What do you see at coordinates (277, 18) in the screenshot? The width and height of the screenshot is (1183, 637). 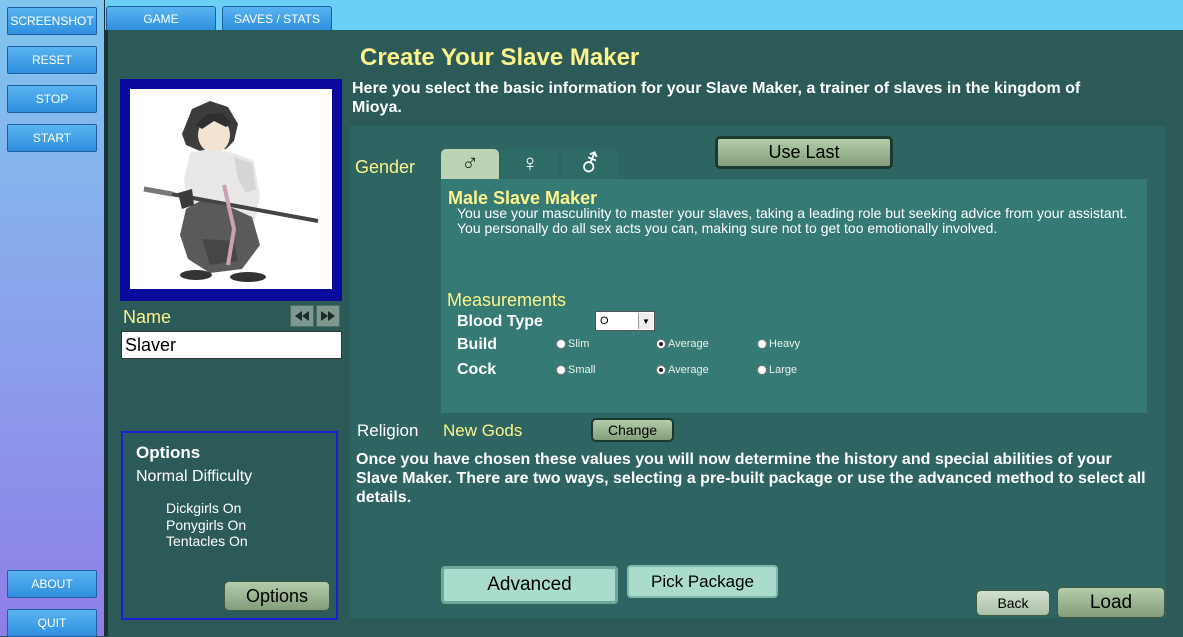 I see `tab-saves-stats: SAVES / STATS` at bounding box center [277, 18].